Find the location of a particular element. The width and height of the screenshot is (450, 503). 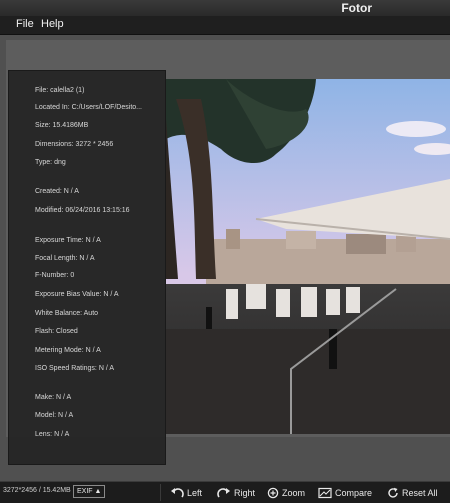

exif-toggle-button: EXIF ▲ is located at coordinates (89, 491).